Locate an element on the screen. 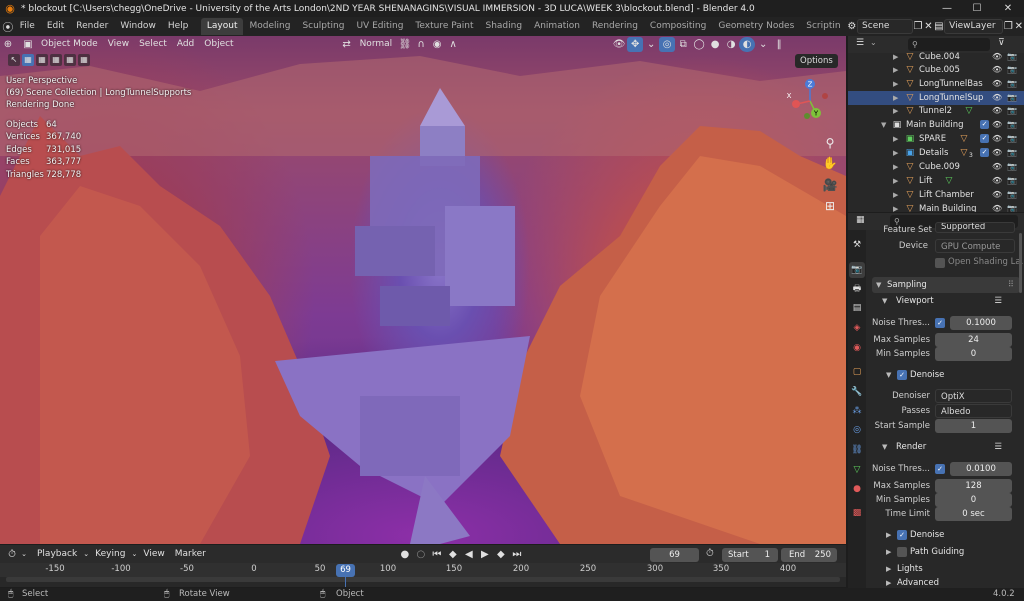  overlay-toggle-icon: ◎ is located at coordinates (667, 44).